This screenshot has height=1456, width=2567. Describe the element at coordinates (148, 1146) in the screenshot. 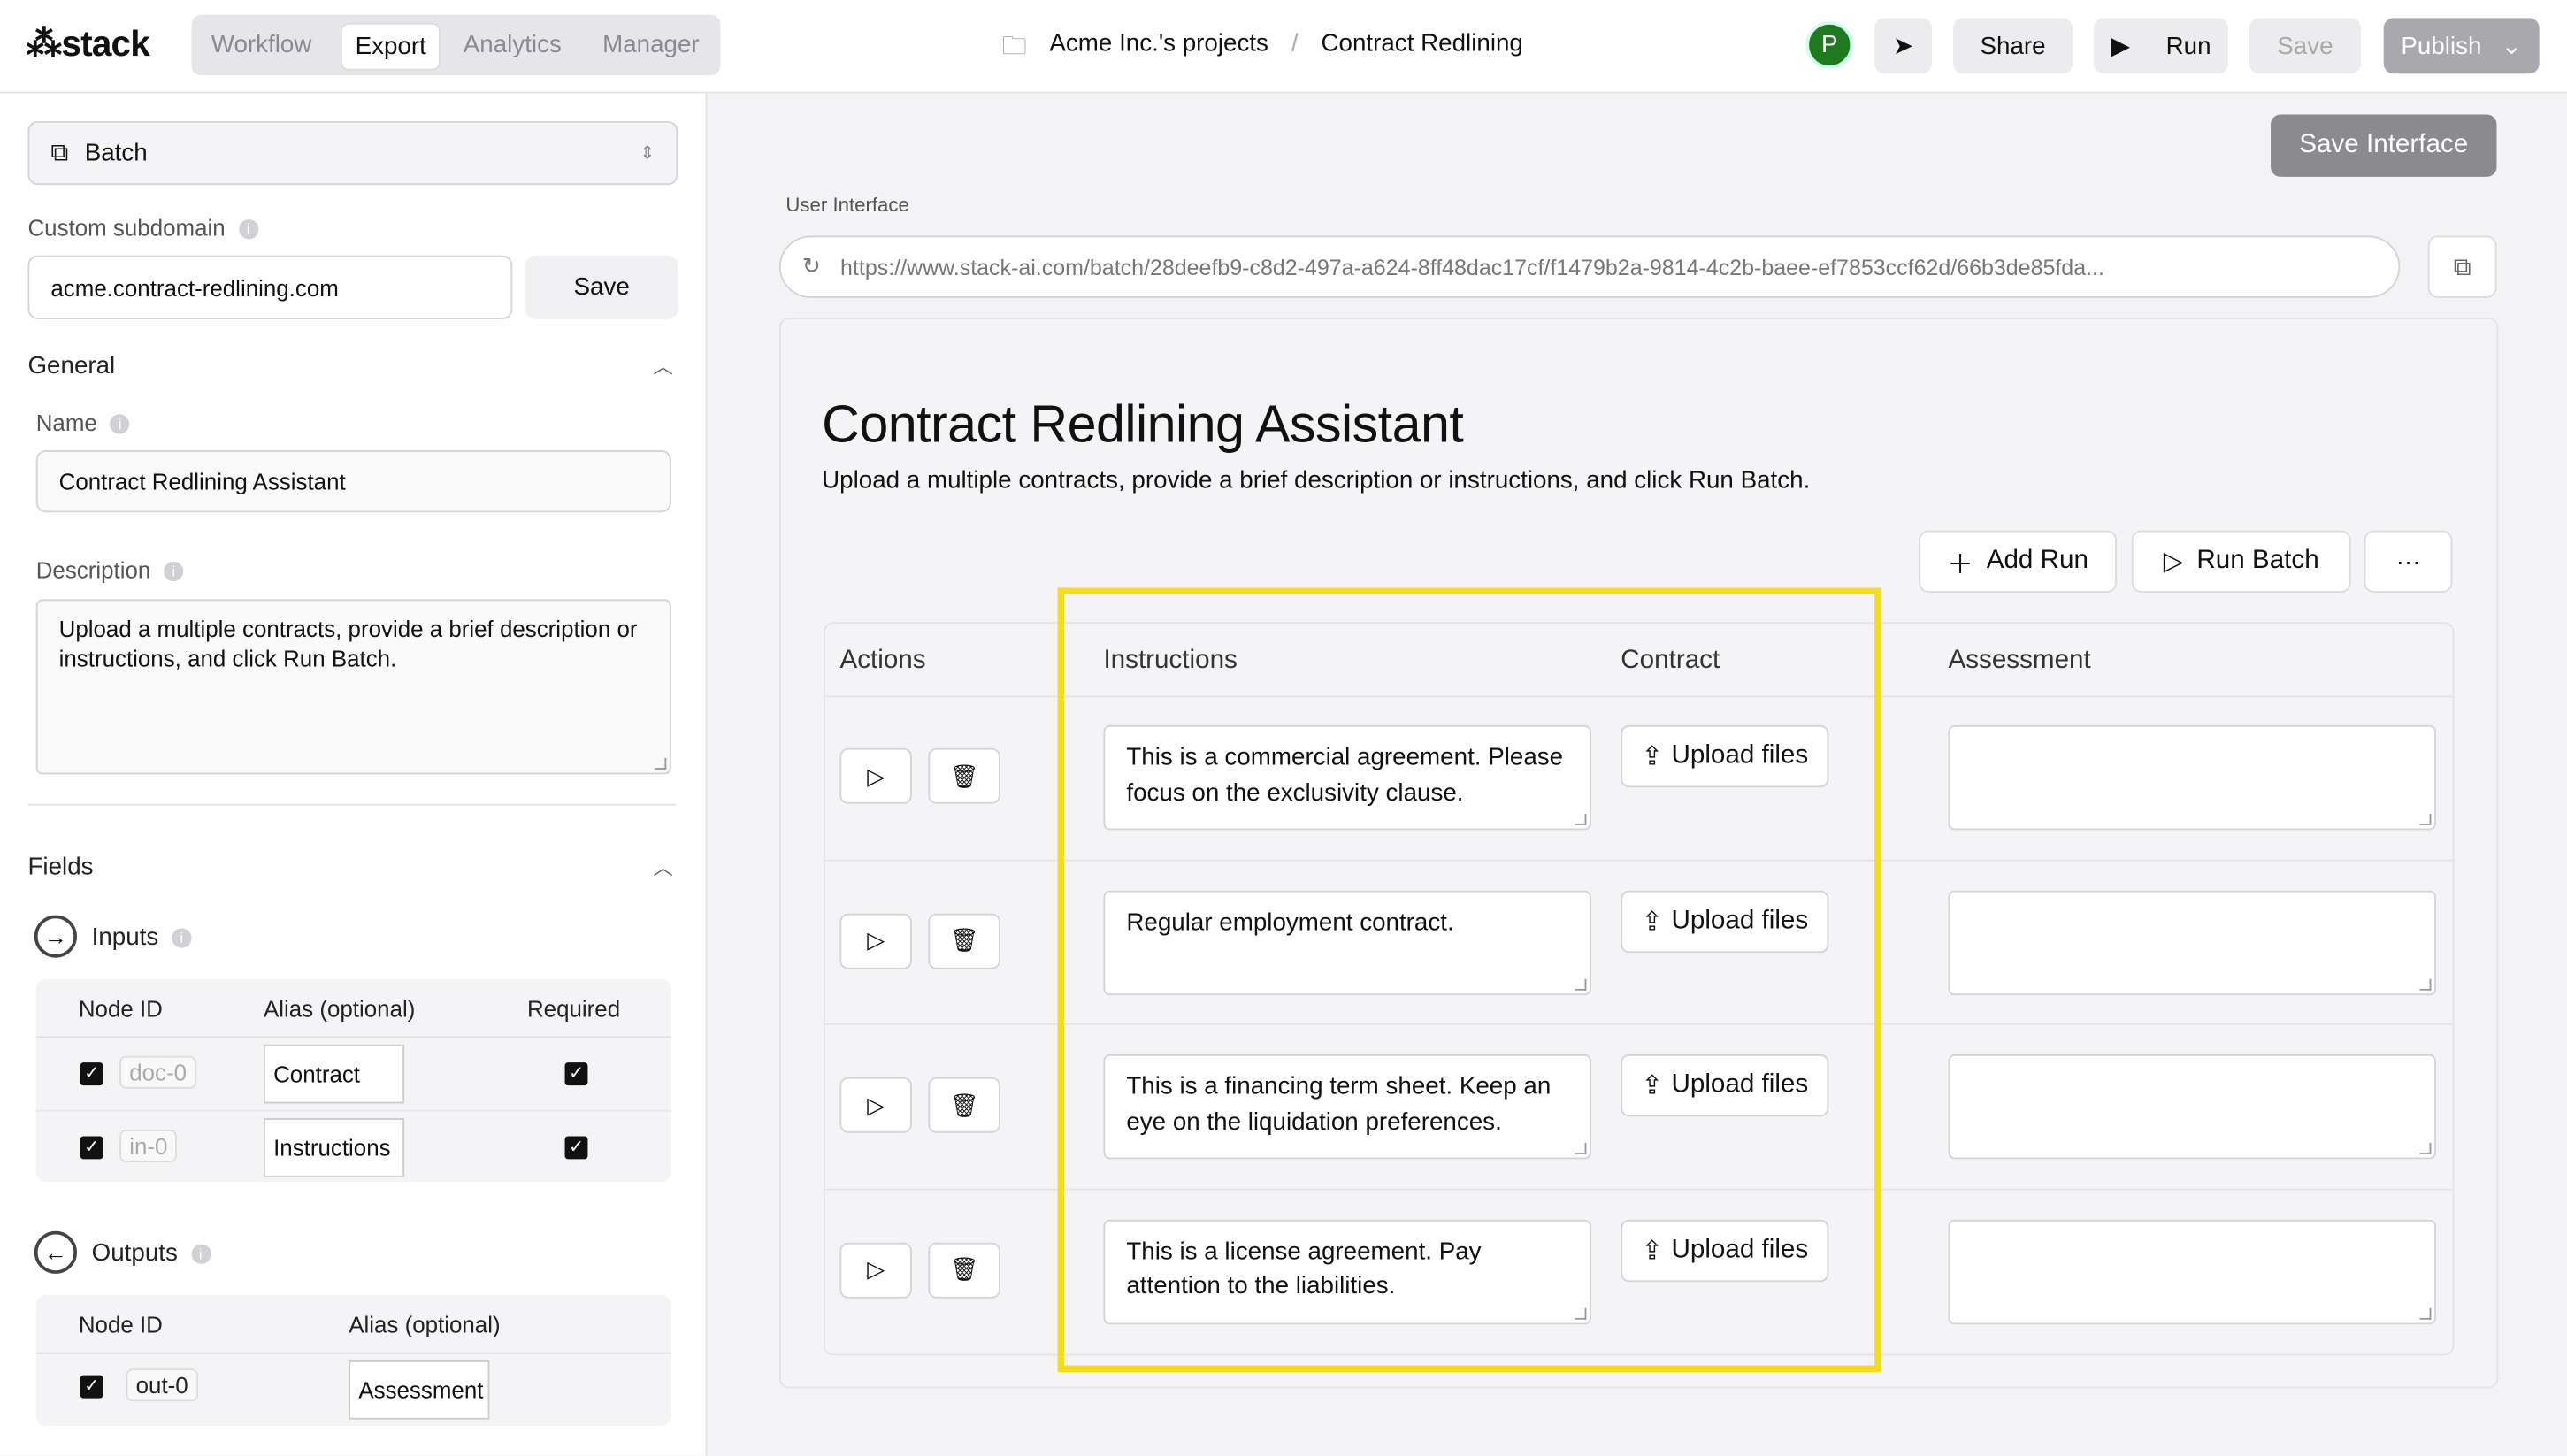

I see `node-id: in-0` at that location.